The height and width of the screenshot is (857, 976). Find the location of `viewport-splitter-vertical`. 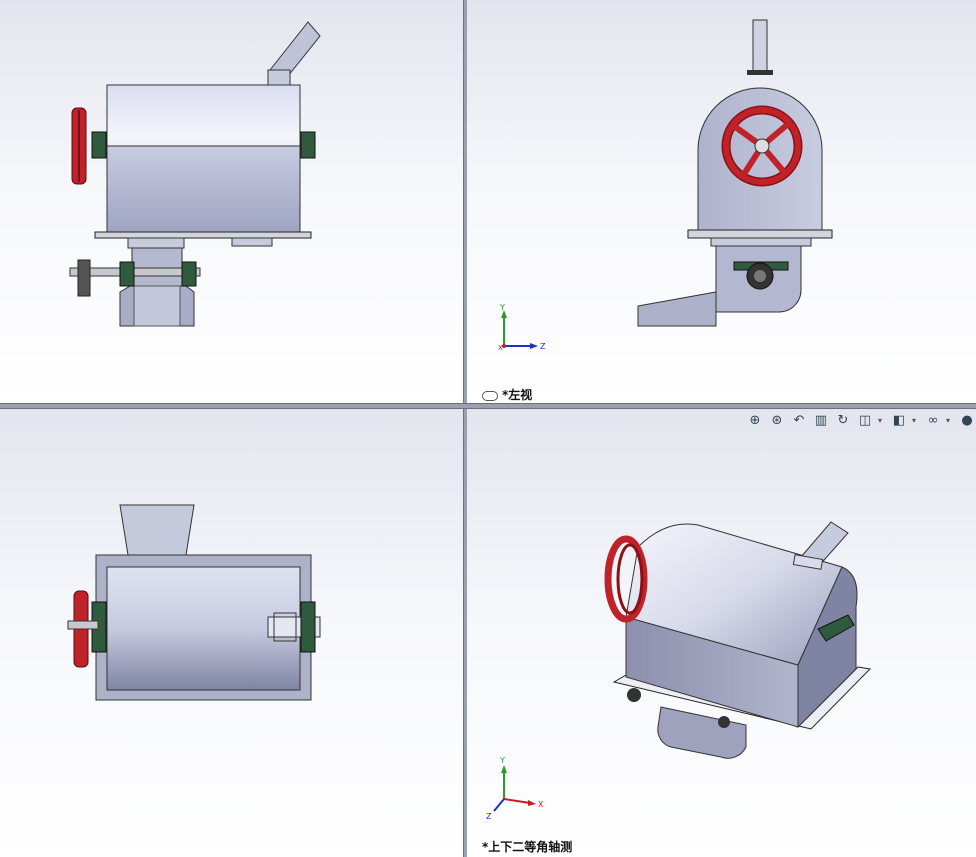

viewport-splitter-vertical is located at coordinates (465, 428).